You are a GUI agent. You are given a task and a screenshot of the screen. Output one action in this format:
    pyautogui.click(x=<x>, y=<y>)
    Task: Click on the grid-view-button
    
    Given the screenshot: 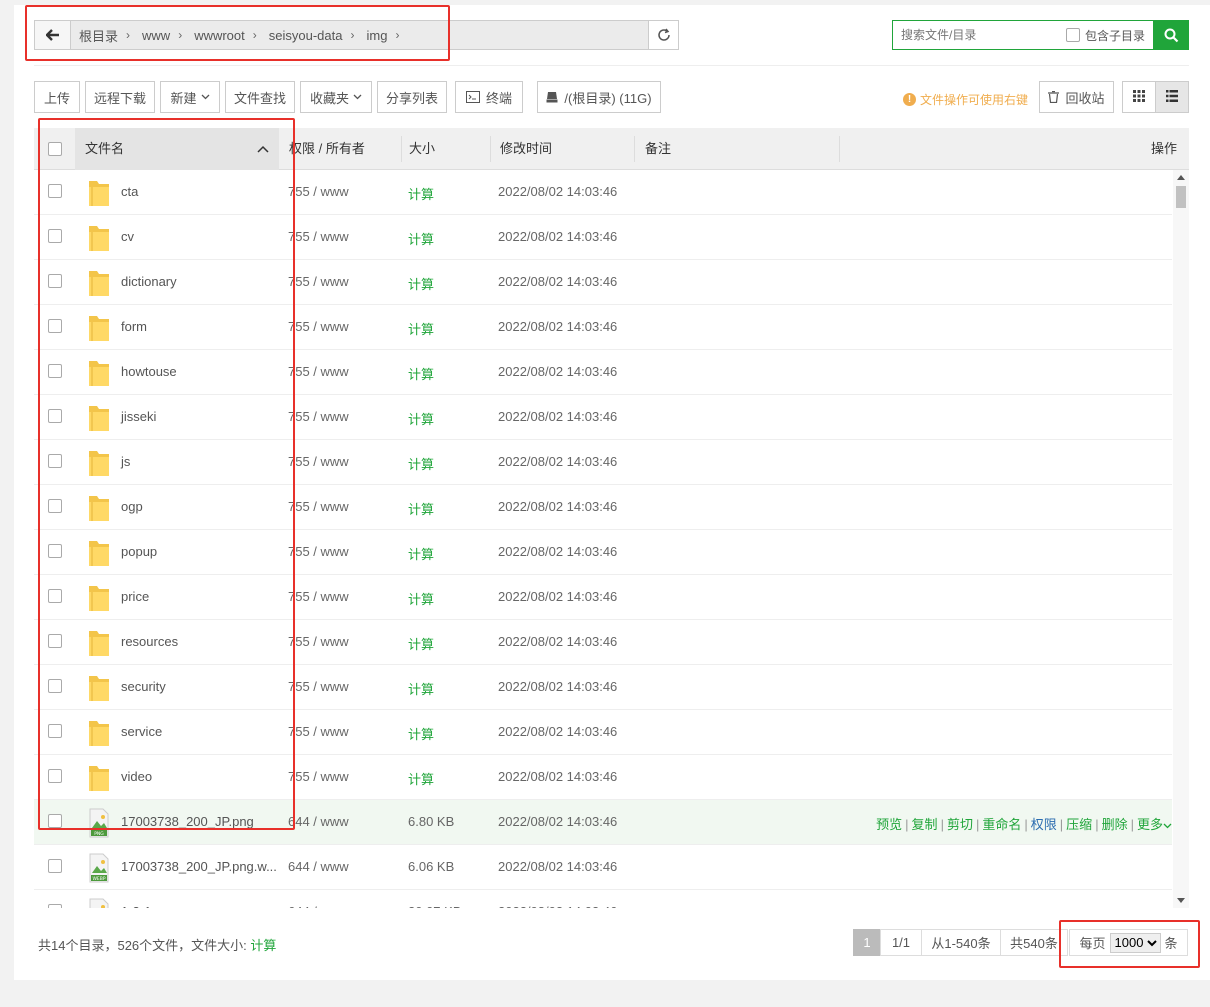 What is the action you would take?
    pyautogui.click(x=1139, y=97)
    